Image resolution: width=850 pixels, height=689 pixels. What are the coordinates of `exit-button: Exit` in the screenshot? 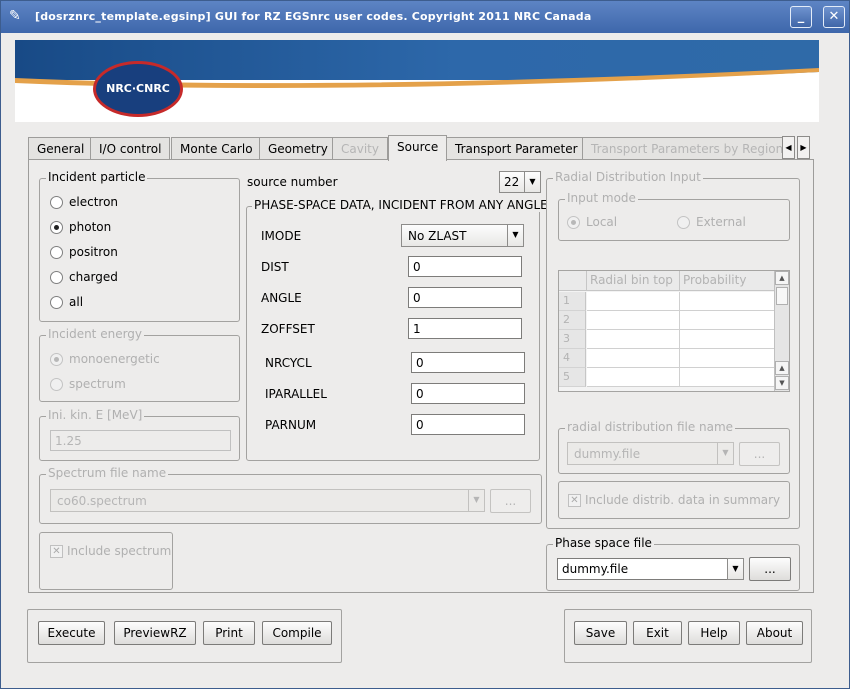 It's located at (657, 633).